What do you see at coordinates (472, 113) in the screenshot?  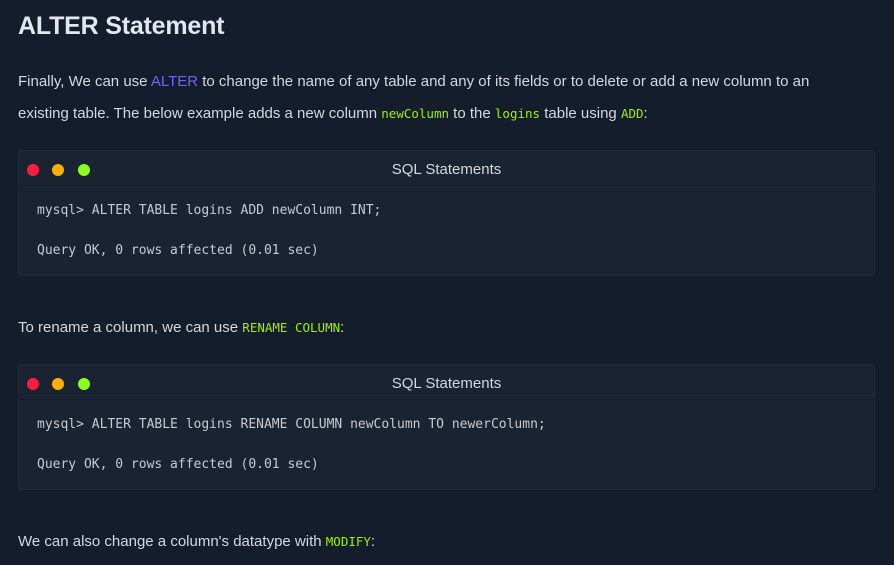 I see `intro-text-4: to the` at bounding box center [472, 113].